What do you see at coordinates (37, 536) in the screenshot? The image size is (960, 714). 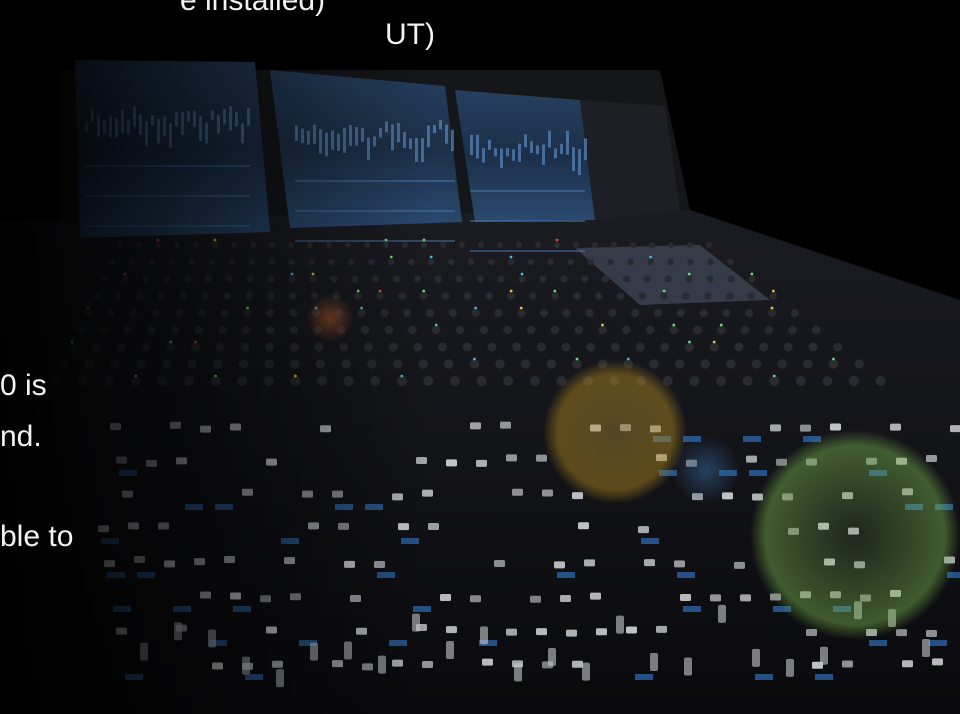 I see `caption-line-5: ble to` at bounding box center [37, 536].